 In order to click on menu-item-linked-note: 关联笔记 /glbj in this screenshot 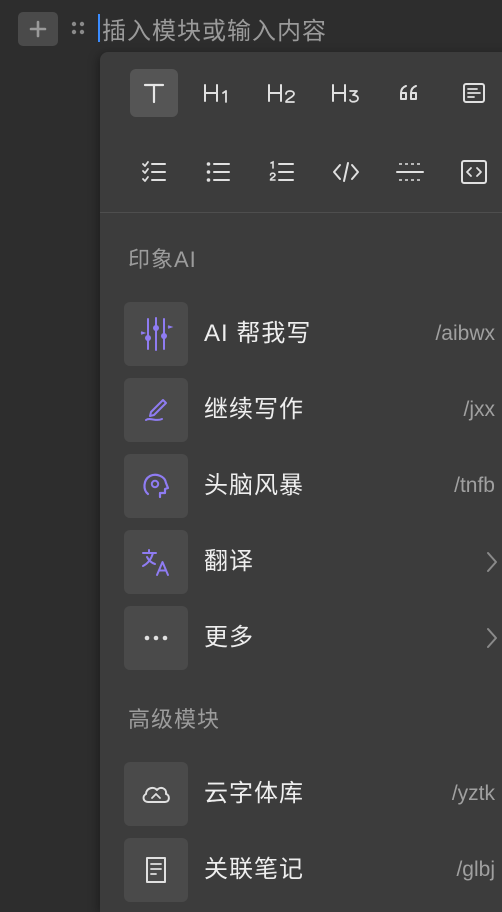, I will do `click(313, 870)`.